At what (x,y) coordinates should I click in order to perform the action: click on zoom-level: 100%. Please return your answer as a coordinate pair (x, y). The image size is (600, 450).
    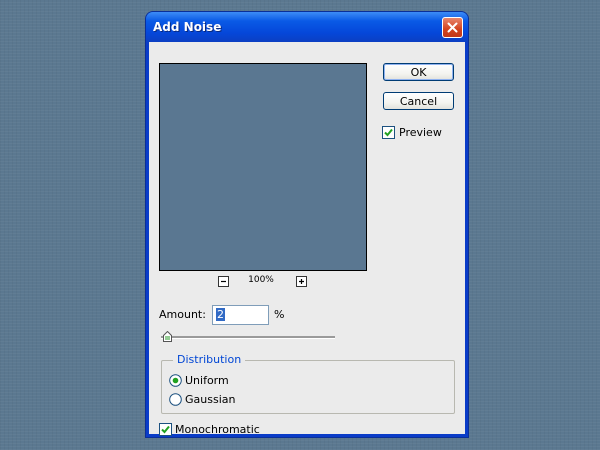
    Looking at the image, I should click on (261, 280).